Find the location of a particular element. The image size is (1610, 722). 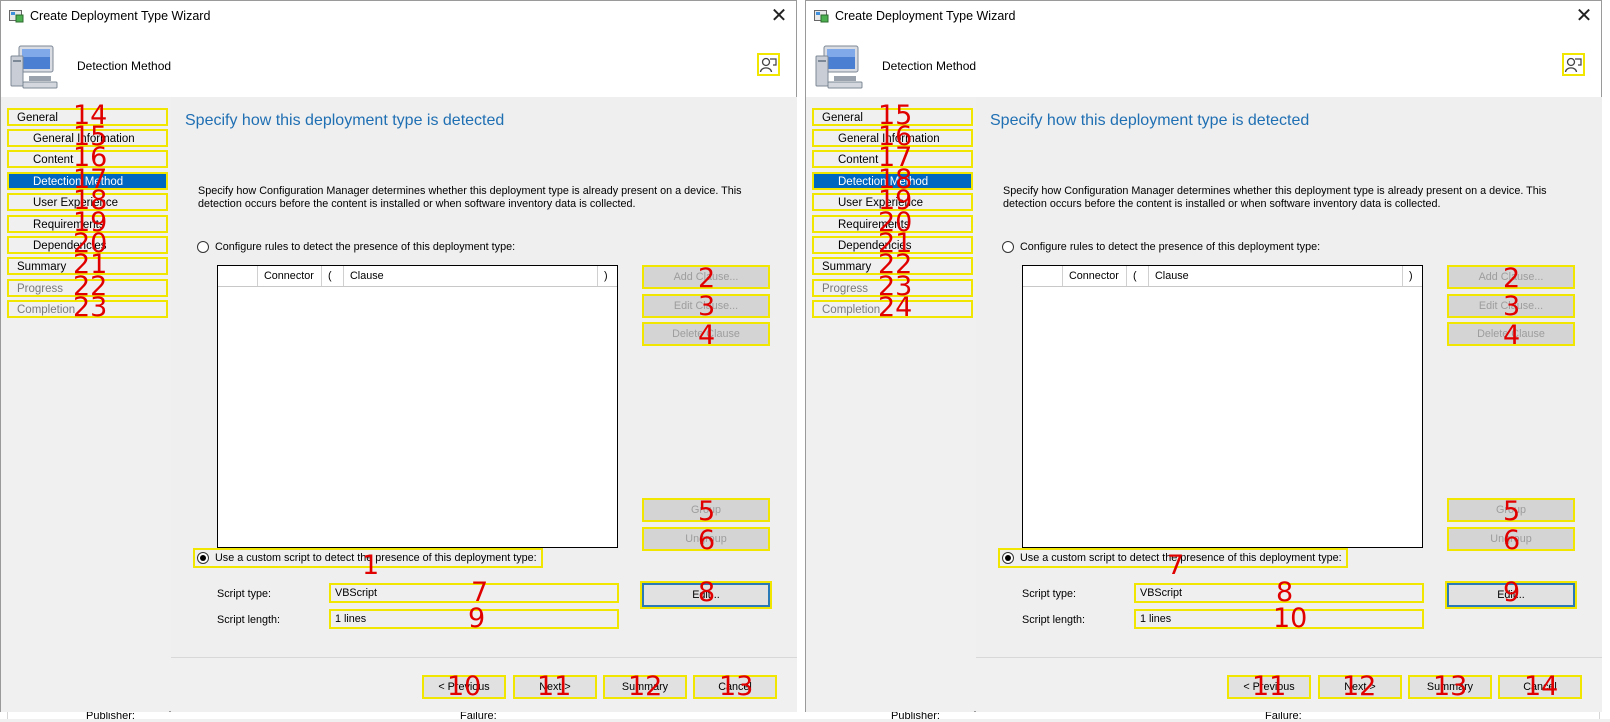

wizard-footer: < Previous Next > Summary Cancel is located at coordinates (484, 684).